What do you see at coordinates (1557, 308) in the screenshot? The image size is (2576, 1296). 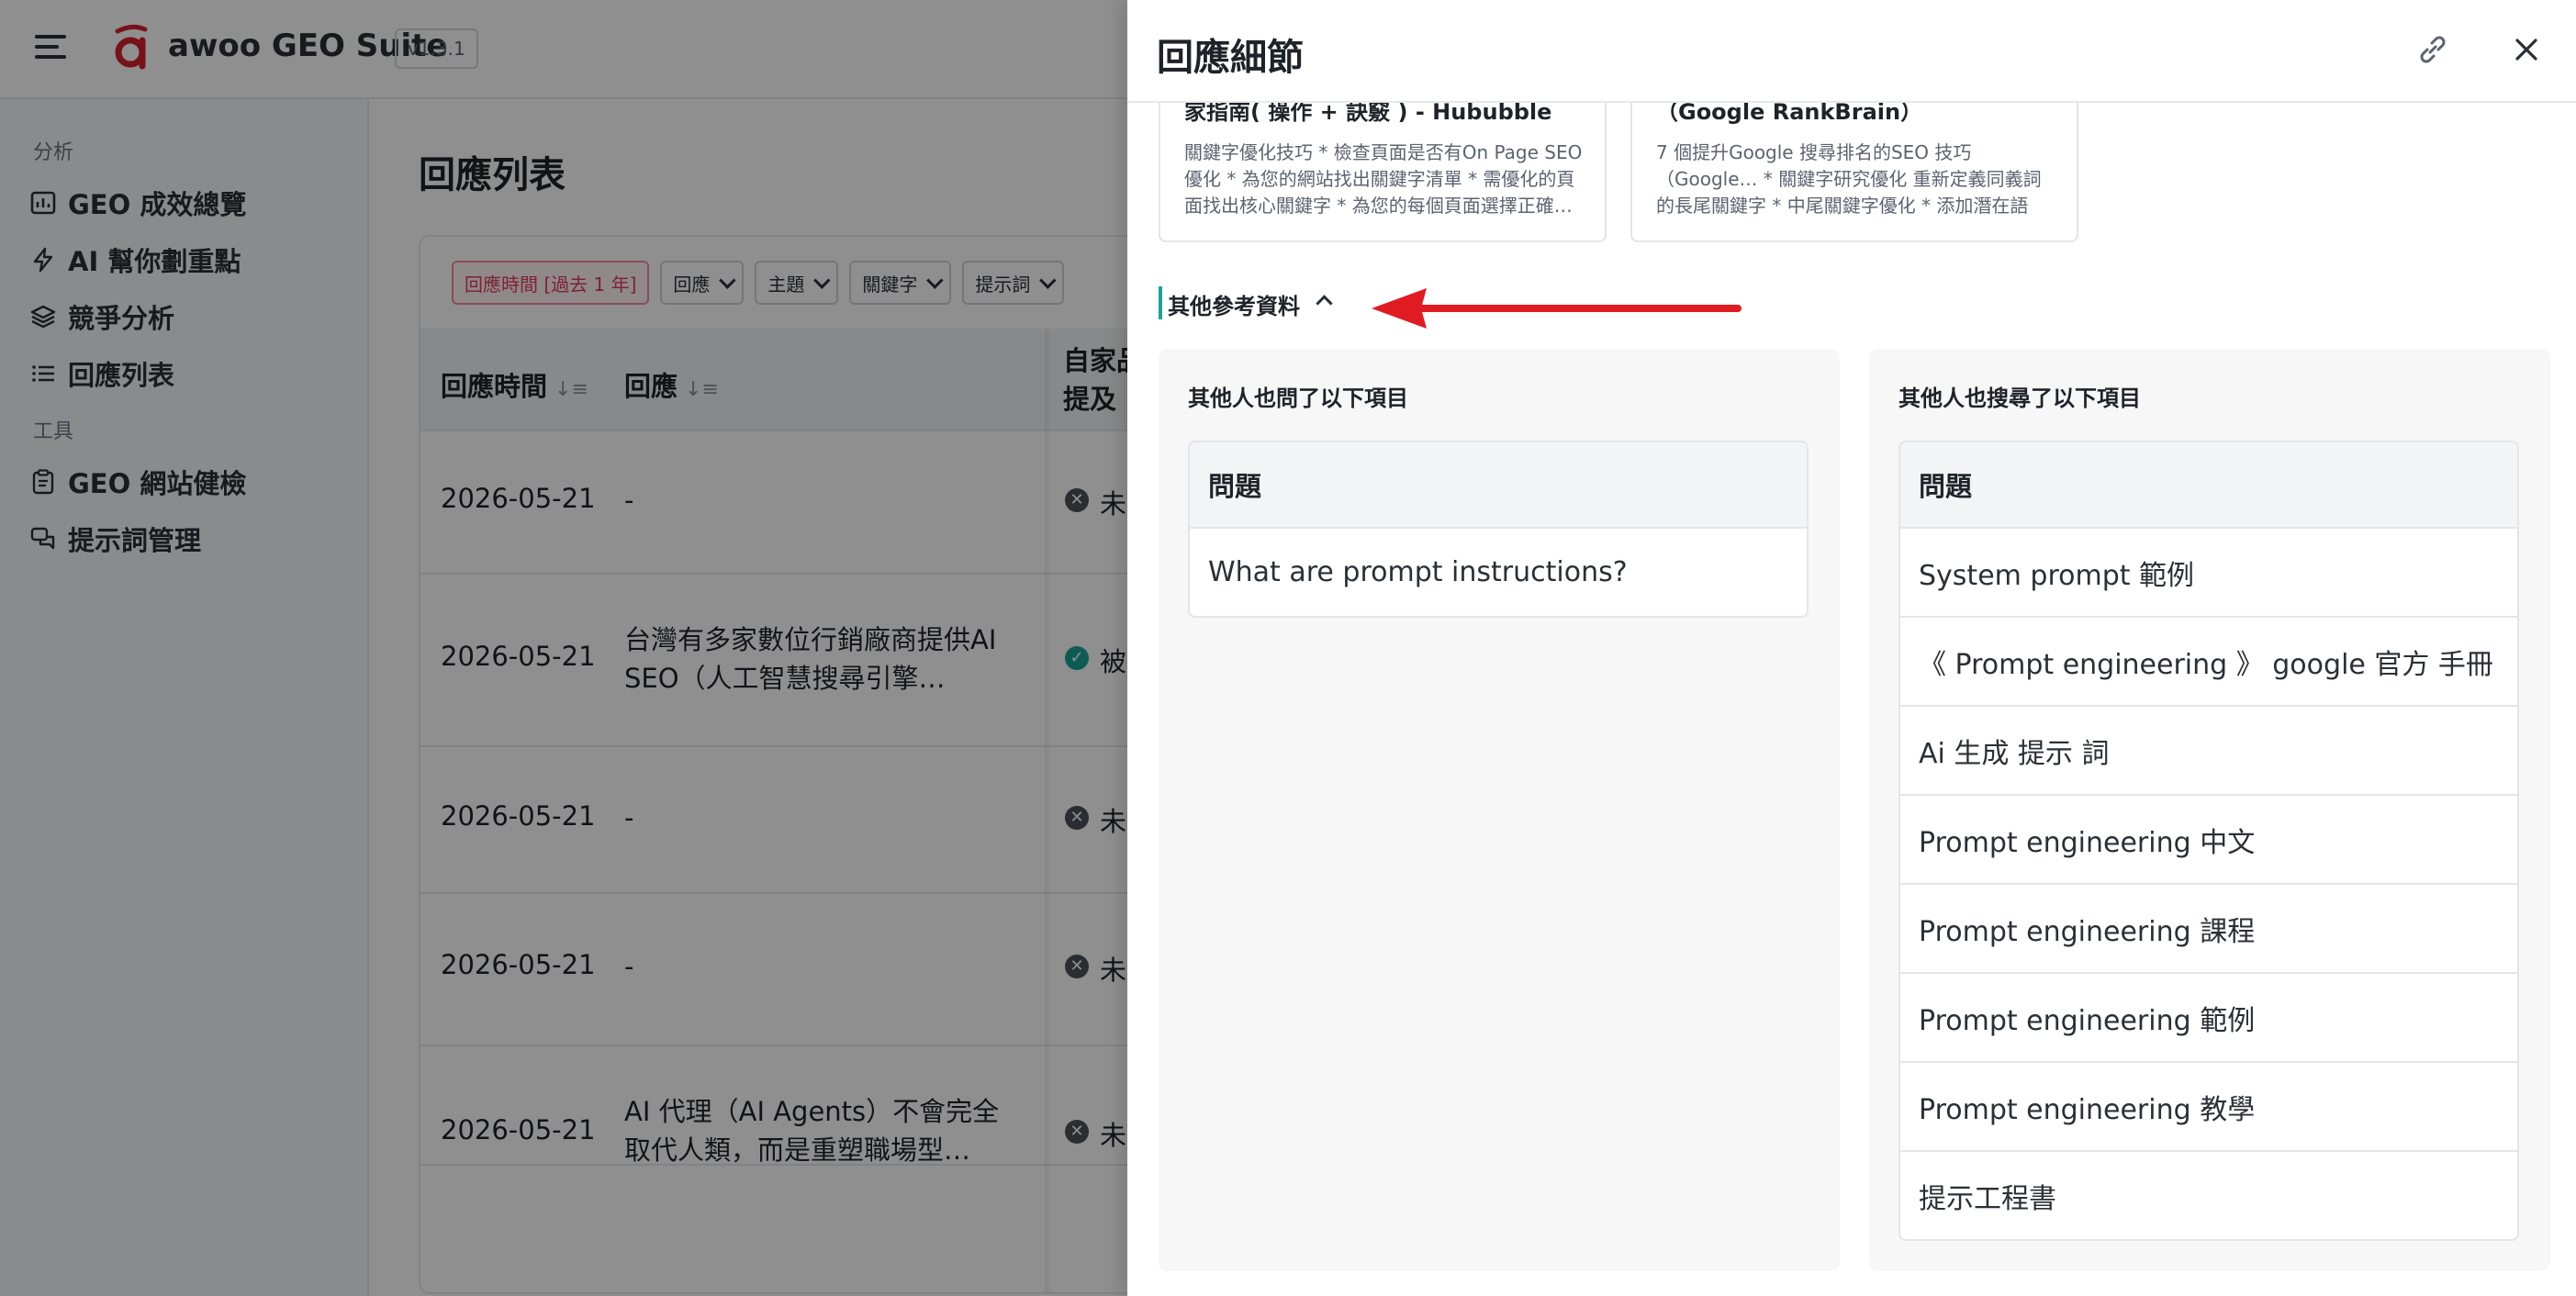 I see `annotation-arrow-icon` at bounding box center [1557, 308].